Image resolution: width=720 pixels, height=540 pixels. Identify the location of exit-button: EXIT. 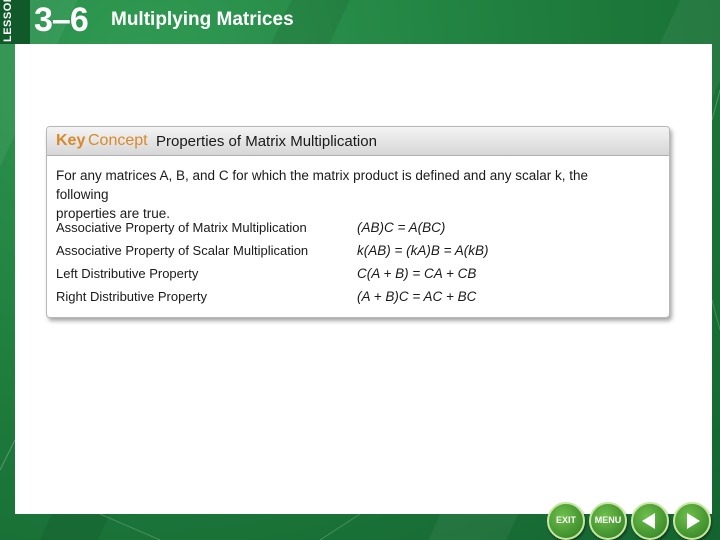
(566, 521).